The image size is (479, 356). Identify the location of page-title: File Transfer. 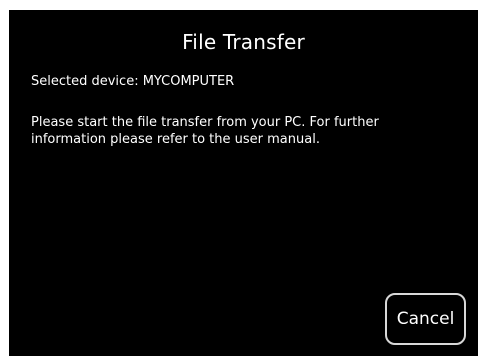
(243, 42).